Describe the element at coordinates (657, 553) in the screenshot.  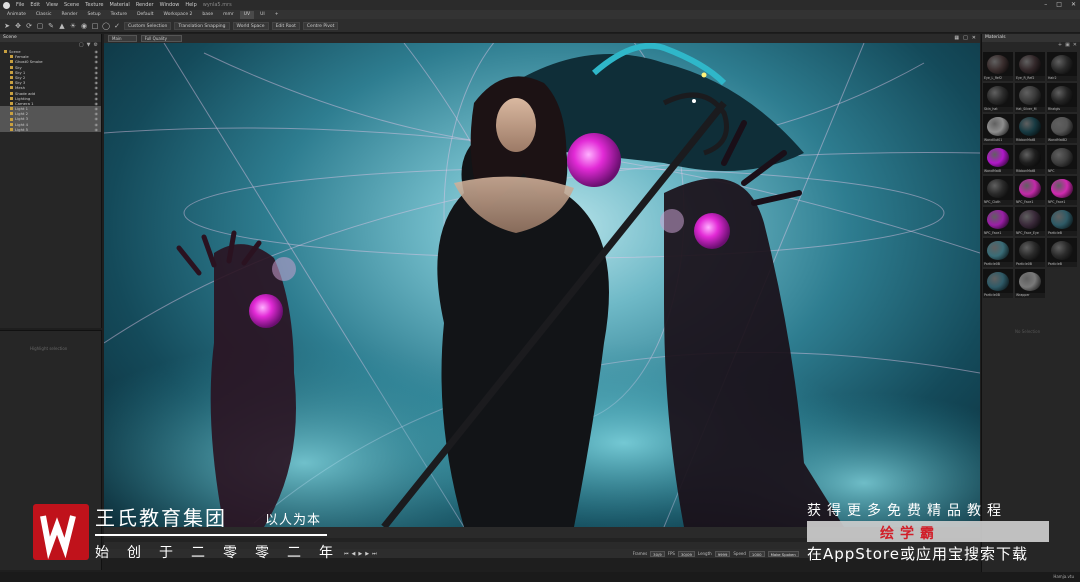
I see `frames-field: 30/9` at that location.